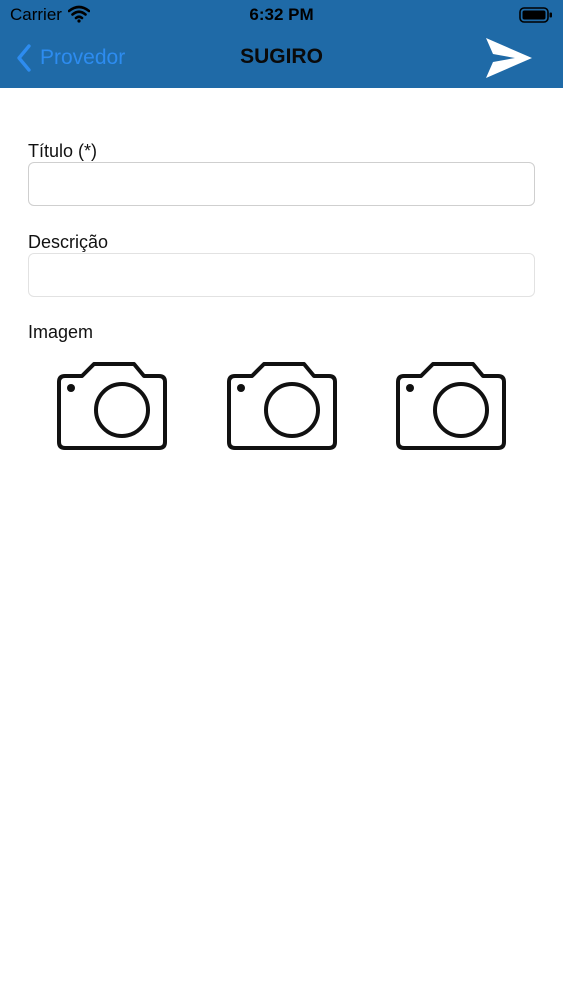 This screenshot has height=1000, width=563. Describe the element at coordinates (509, 58) in the screenshot. I see `send-icon` at that location.